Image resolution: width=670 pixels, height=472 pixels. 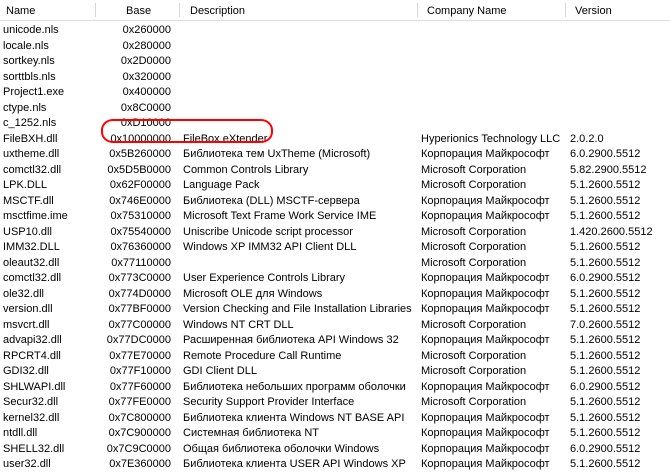 I want to click on module-base-address: 0x7C900000, so click(x=139, y=433).